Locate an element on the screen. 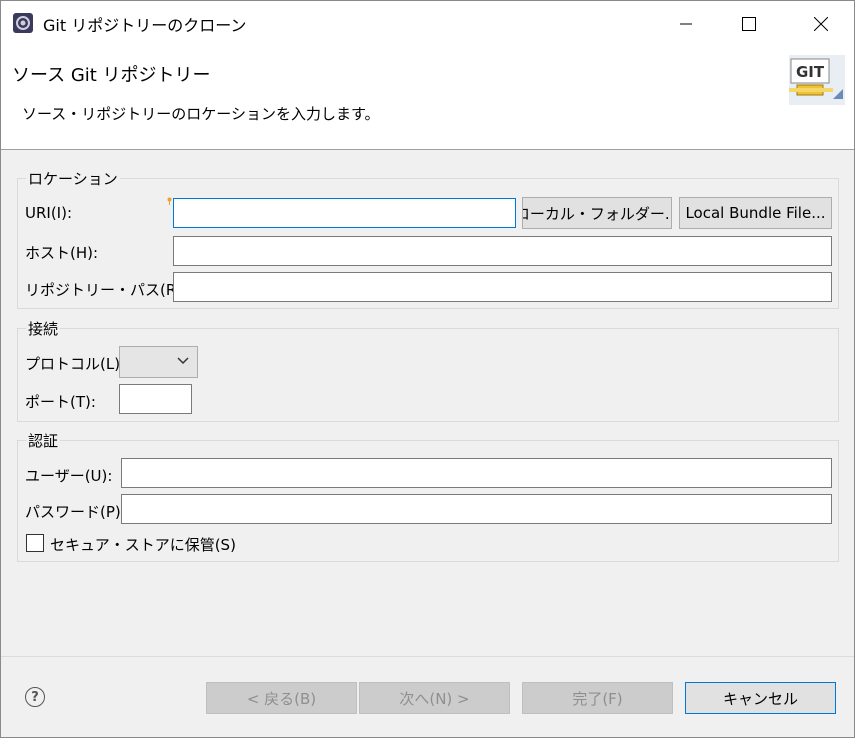  connection-group-label: 接続 is located at coordinates (43, 328).